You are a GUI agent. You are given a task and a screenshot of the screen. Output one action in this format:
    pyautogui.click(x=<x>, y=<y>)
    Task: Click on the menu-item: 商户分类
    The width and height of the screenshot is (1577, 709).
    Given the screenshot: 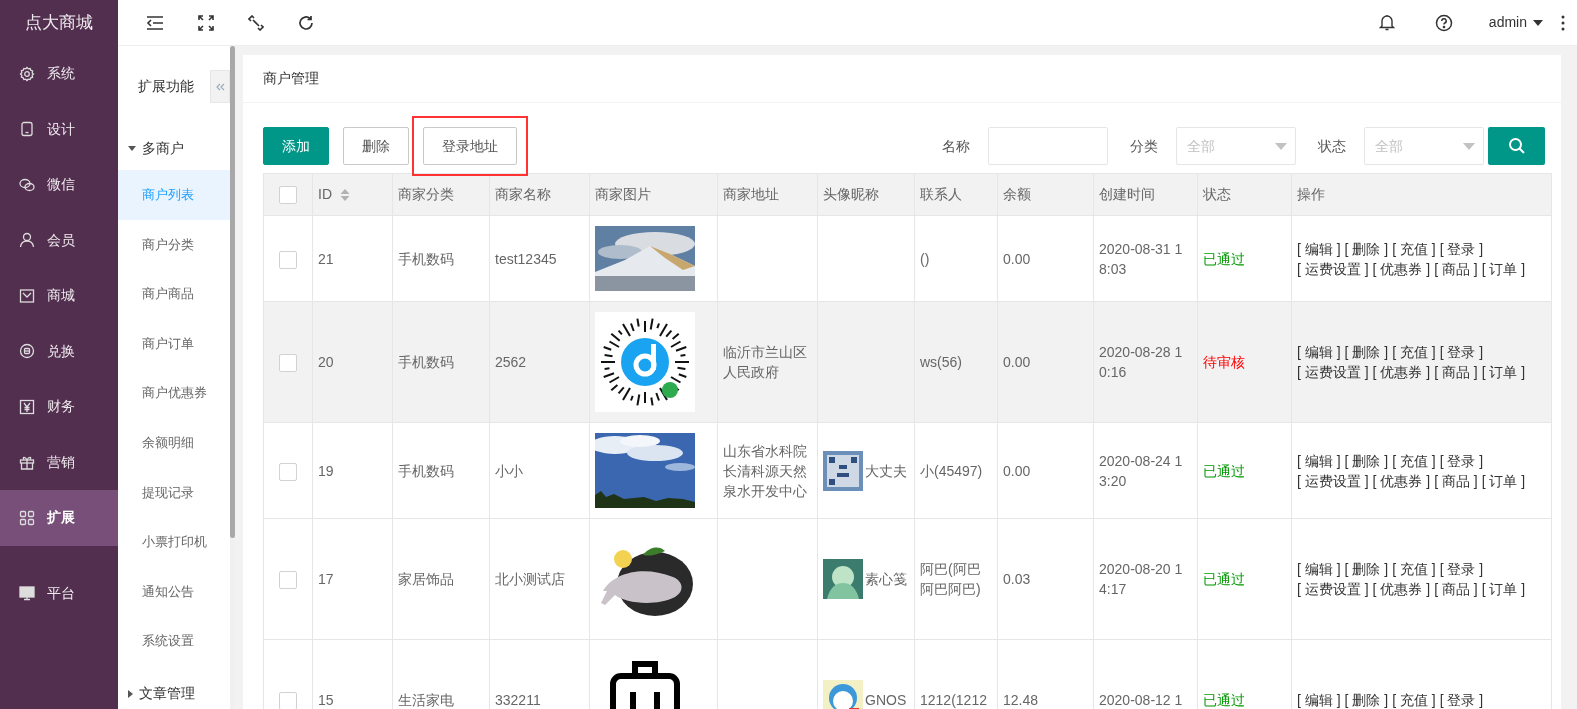 What is the action you would take?
    pyautogui.click(x=174, y=244)
    